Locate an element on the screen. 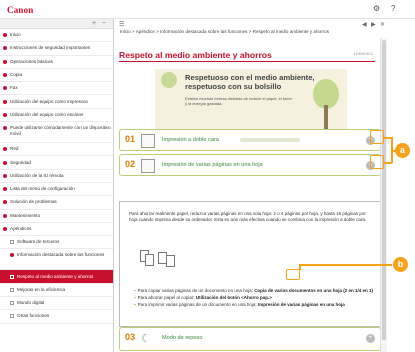 This screenshot has width=415, height=352. sidebar-item-environment-savings: Respeto al medio ambiente y ahorros is located at coordinates (56, 277).